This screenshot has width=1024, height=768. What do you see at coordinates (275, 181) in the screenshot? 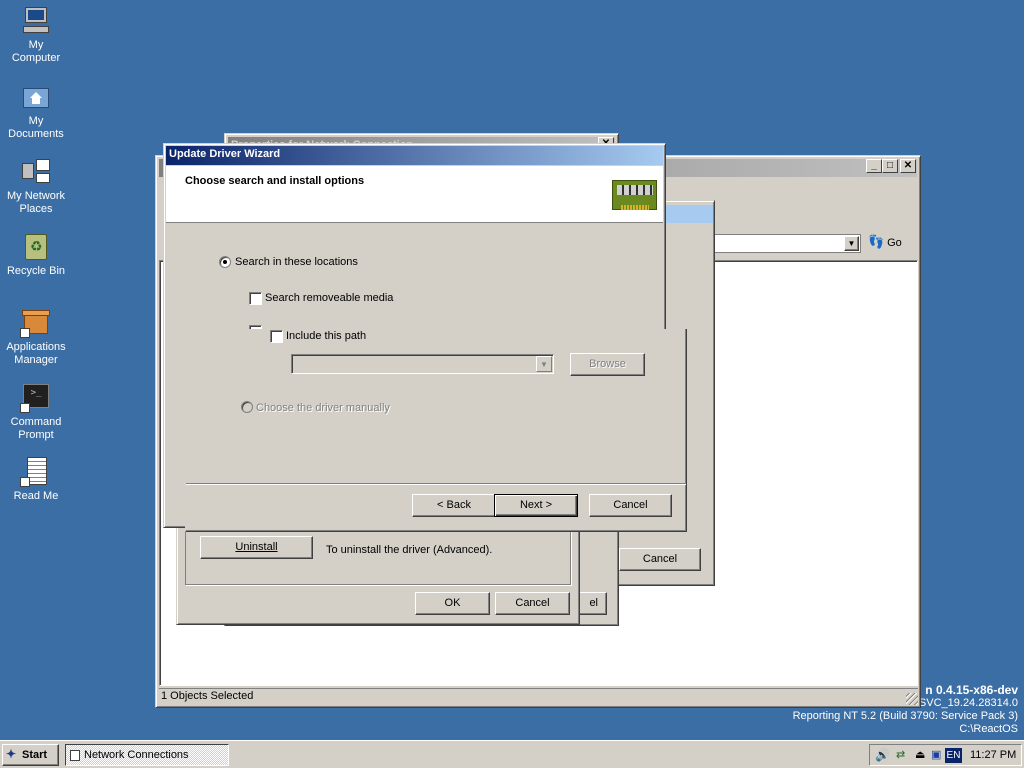
I see `wizard-header-title: Choose search and install options` at bounding box center [275, 181].